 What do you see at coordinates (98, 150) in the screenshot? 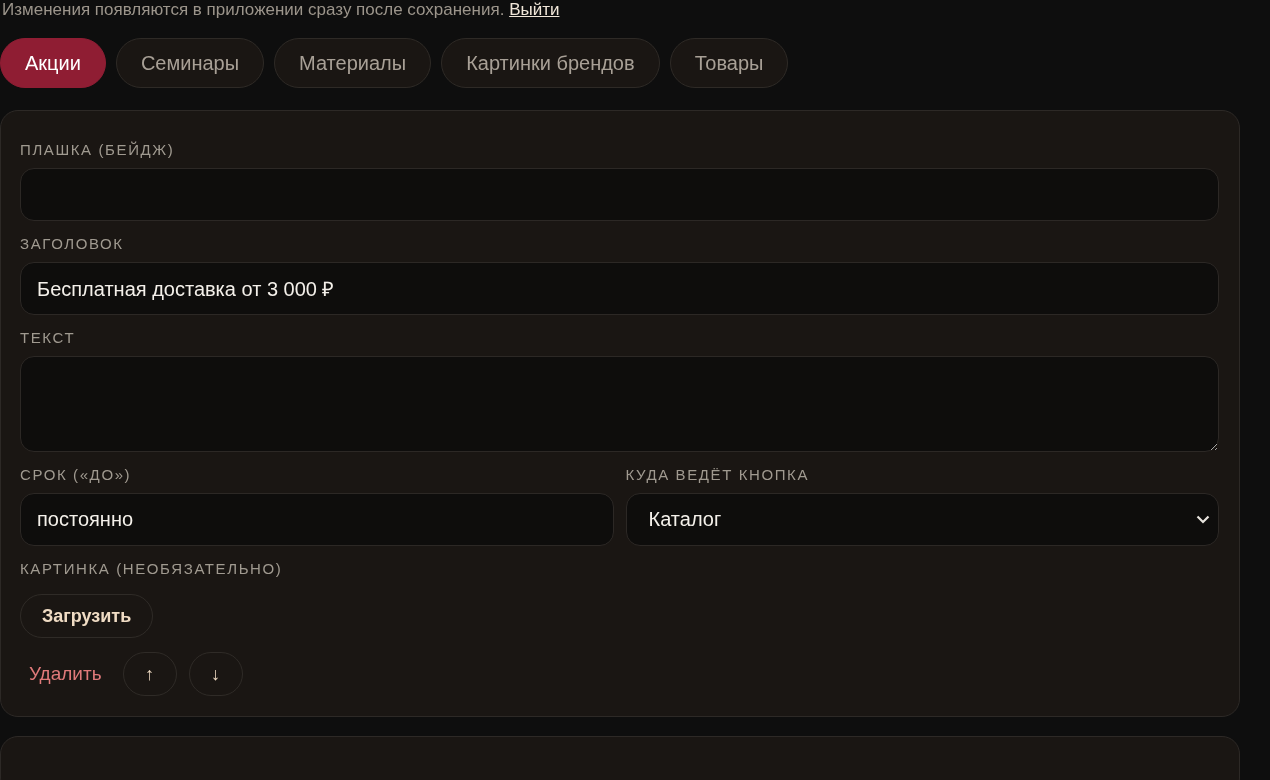
I see `field-label: ПЛАШКА (БЕЙДЖ)` at bounding box center [98, 150].